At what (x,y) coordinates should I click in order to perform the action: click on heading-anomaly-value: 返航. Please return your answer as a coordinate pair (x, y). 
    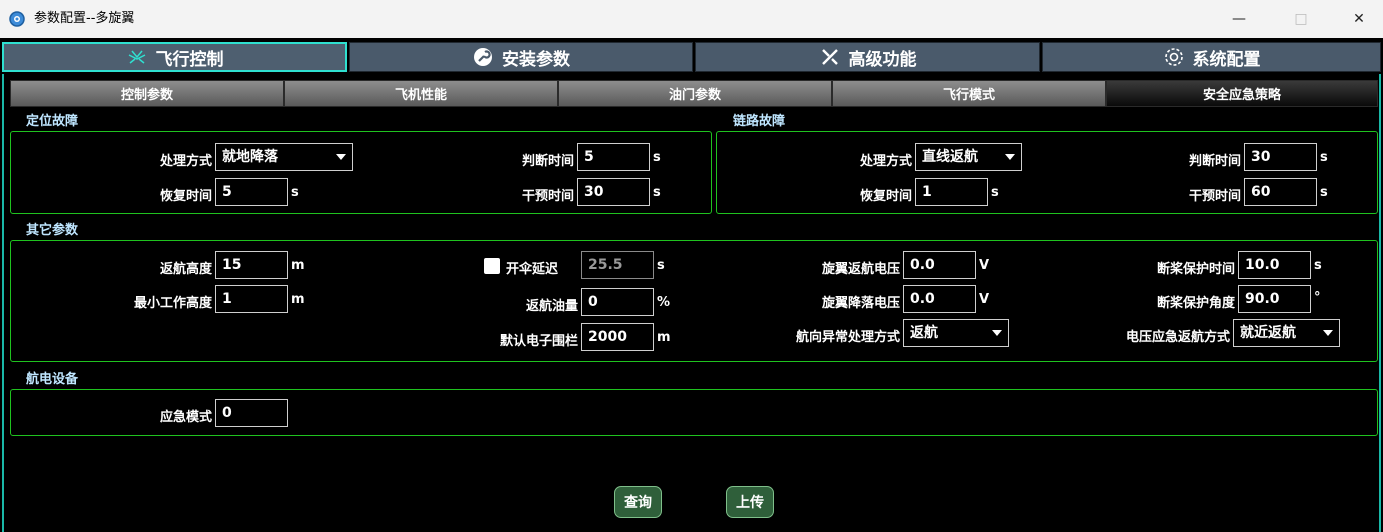
    Looking at the image, I should click on (924, 333).